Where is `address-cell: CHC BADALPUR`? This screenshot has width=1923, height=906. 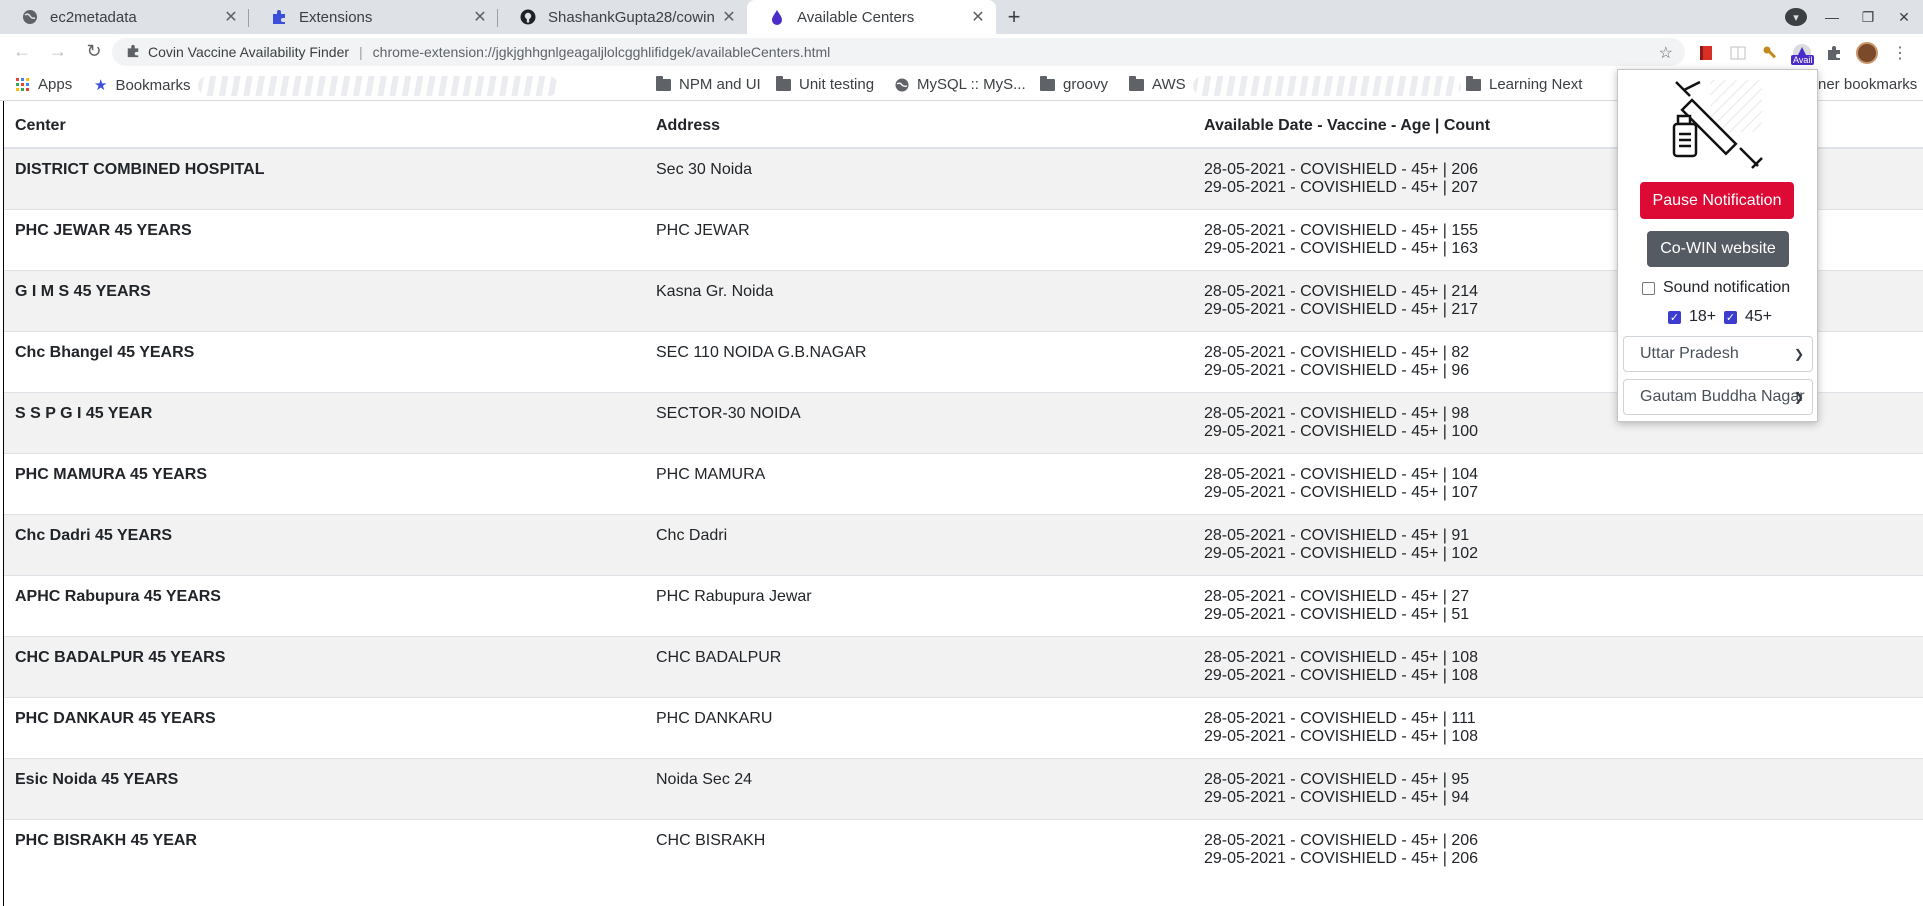
address-cell: CHC BADALPUR is located at coordinates (919, 666).